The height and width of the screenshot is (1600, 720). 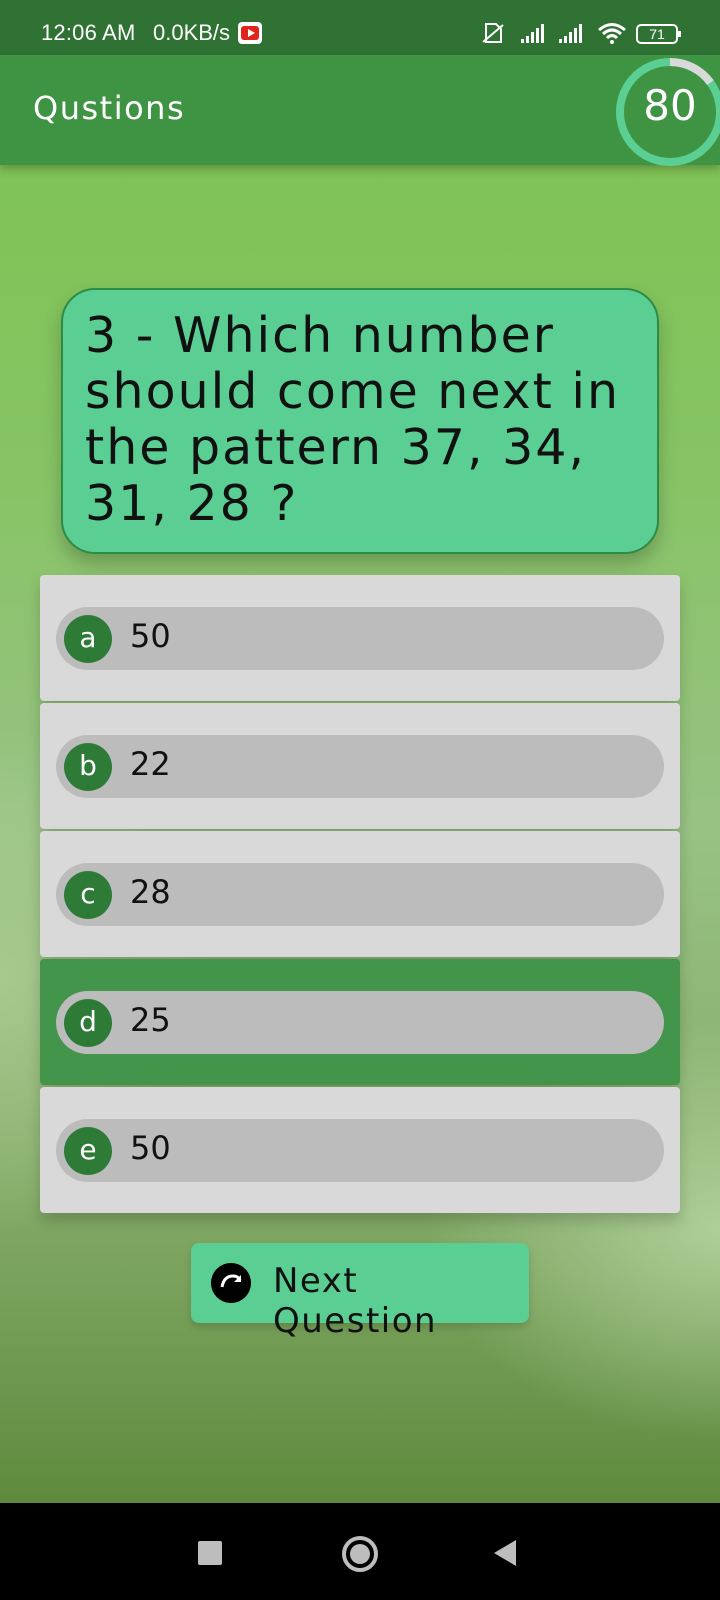 I want to click on option-pill: e 50, so click(x=360, y=1150).